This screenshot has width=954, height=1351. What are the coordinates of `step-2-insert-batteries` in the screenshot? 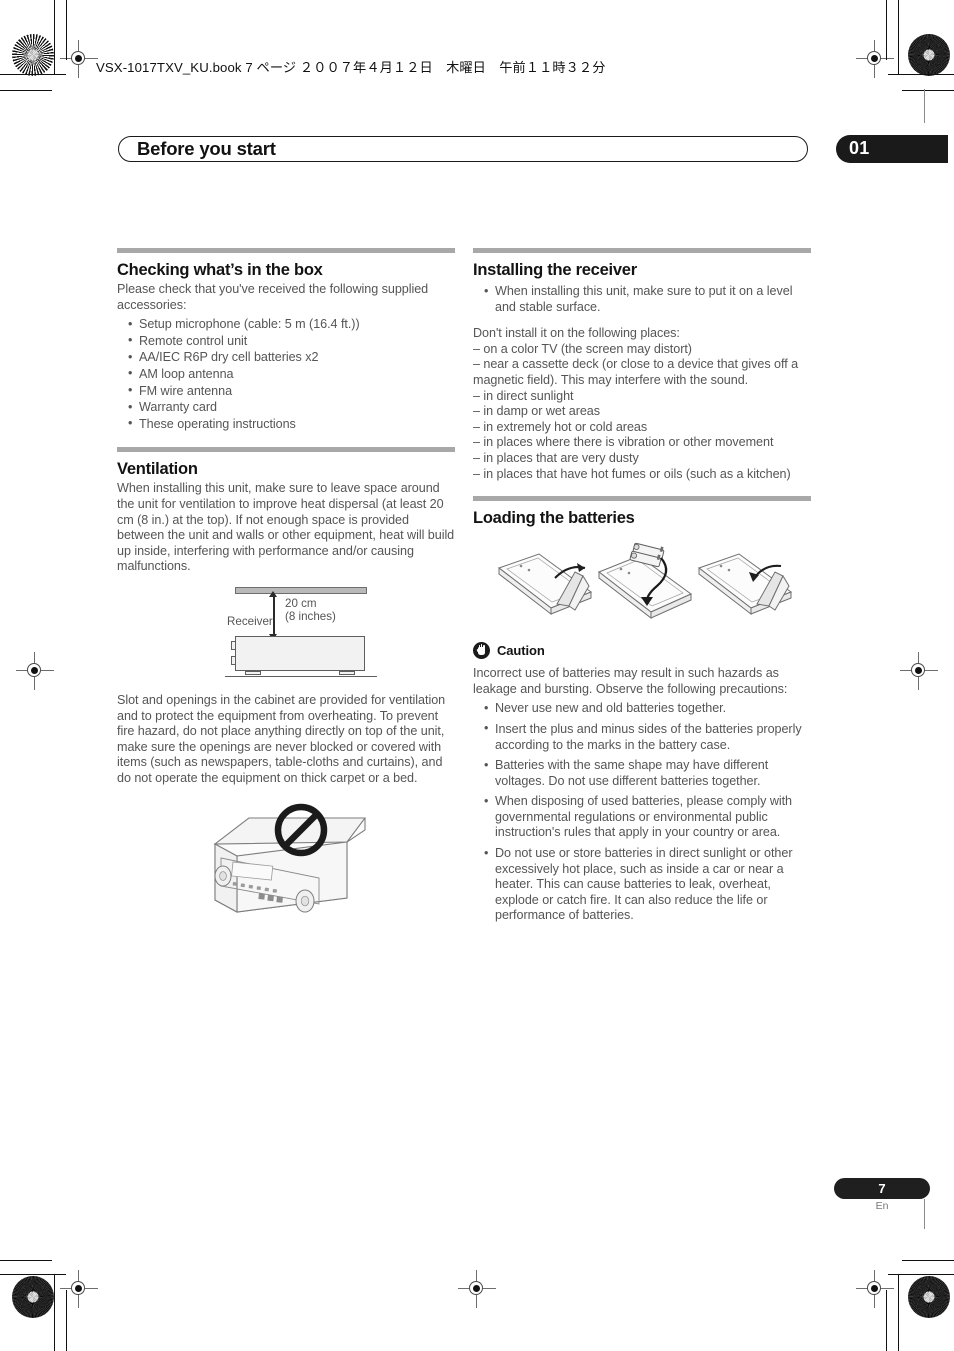 It's located at (644, 581).